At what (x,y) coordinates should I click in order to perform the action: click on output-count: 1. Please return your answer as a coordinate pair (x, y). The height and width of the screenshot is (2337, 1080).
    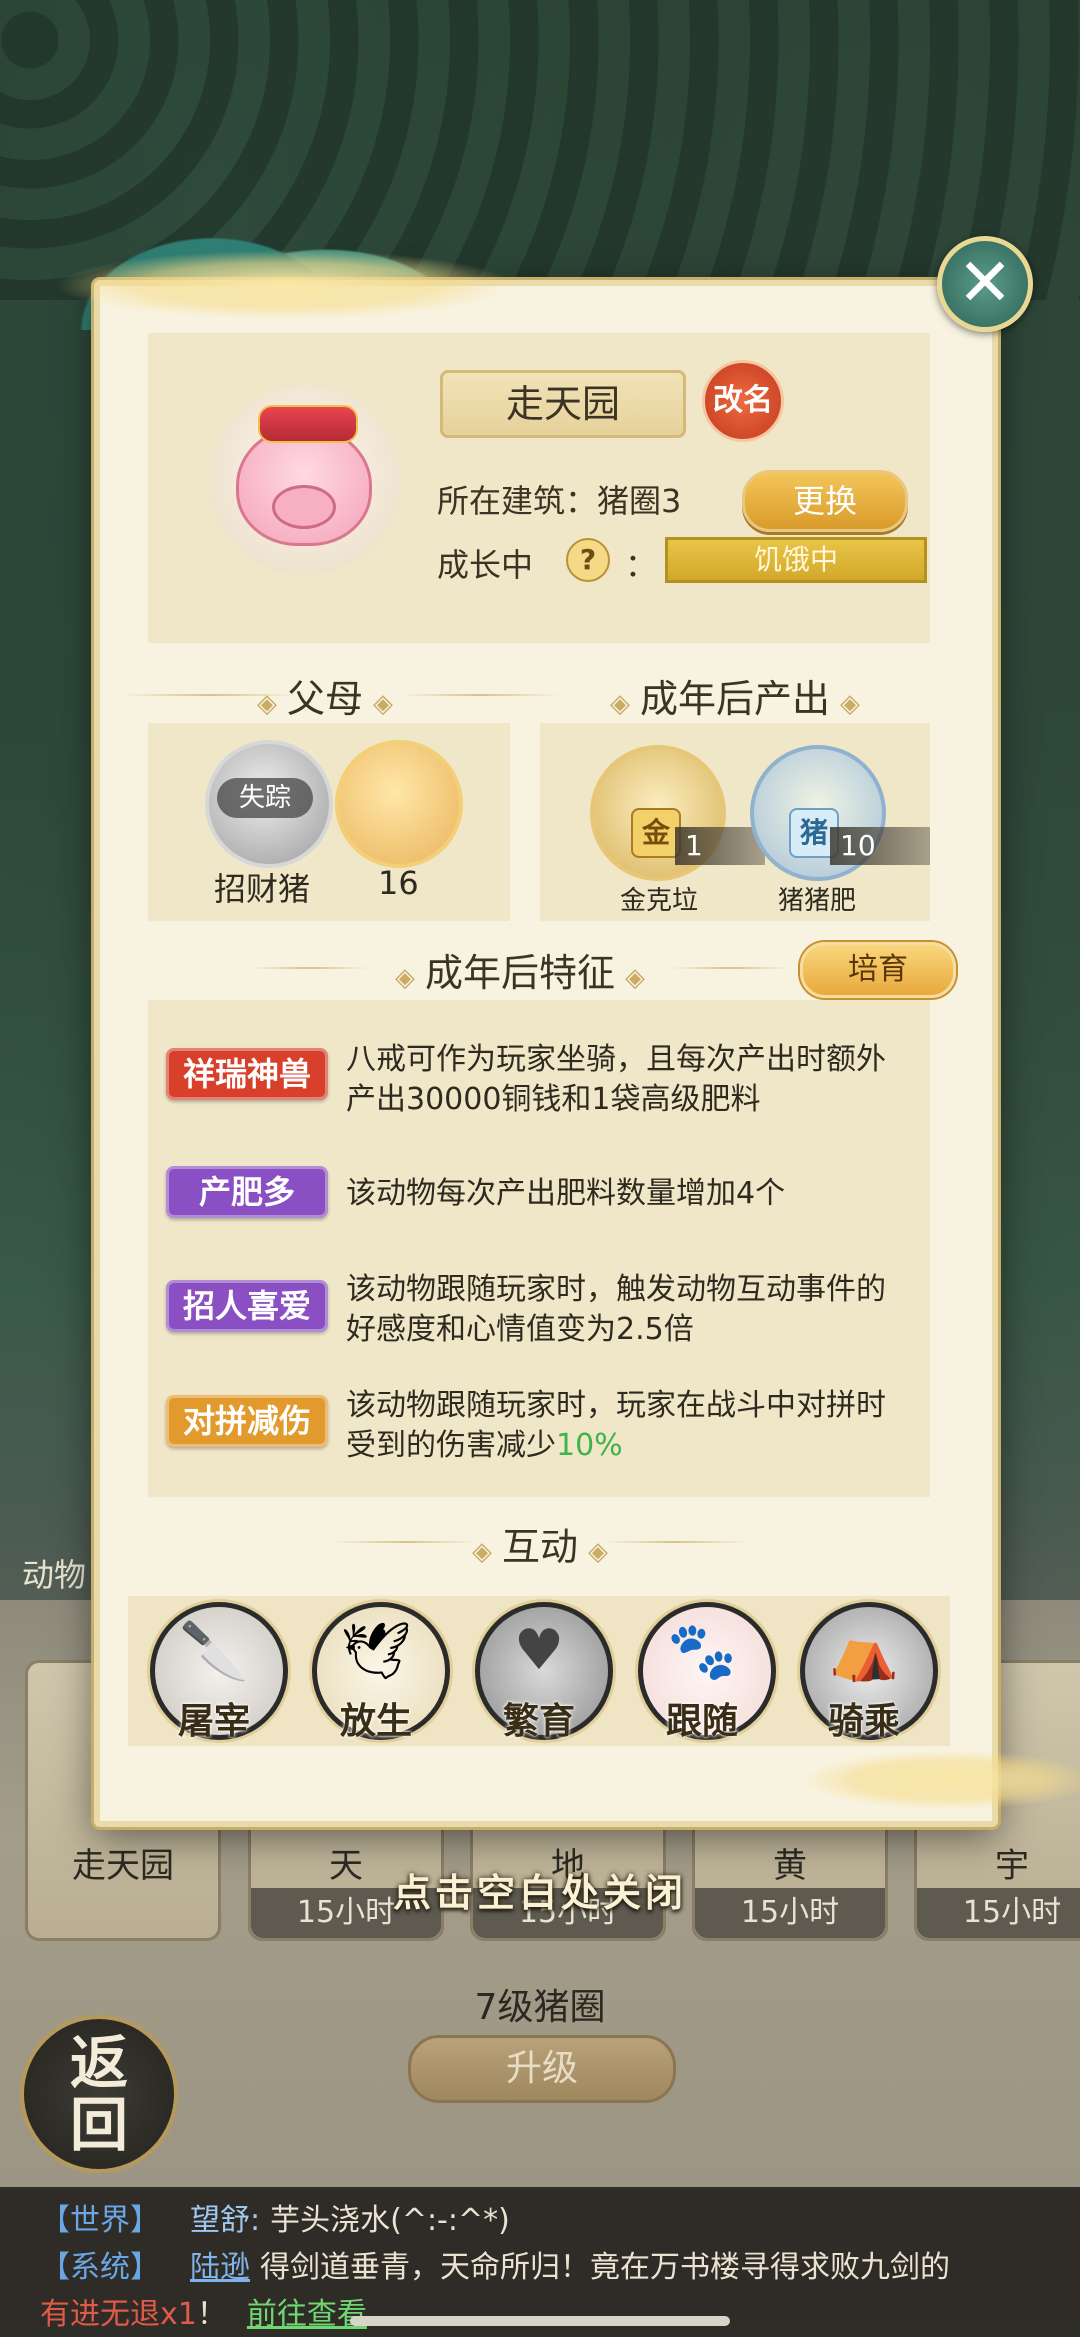
    Looking at the image, I should click on (720, 846).